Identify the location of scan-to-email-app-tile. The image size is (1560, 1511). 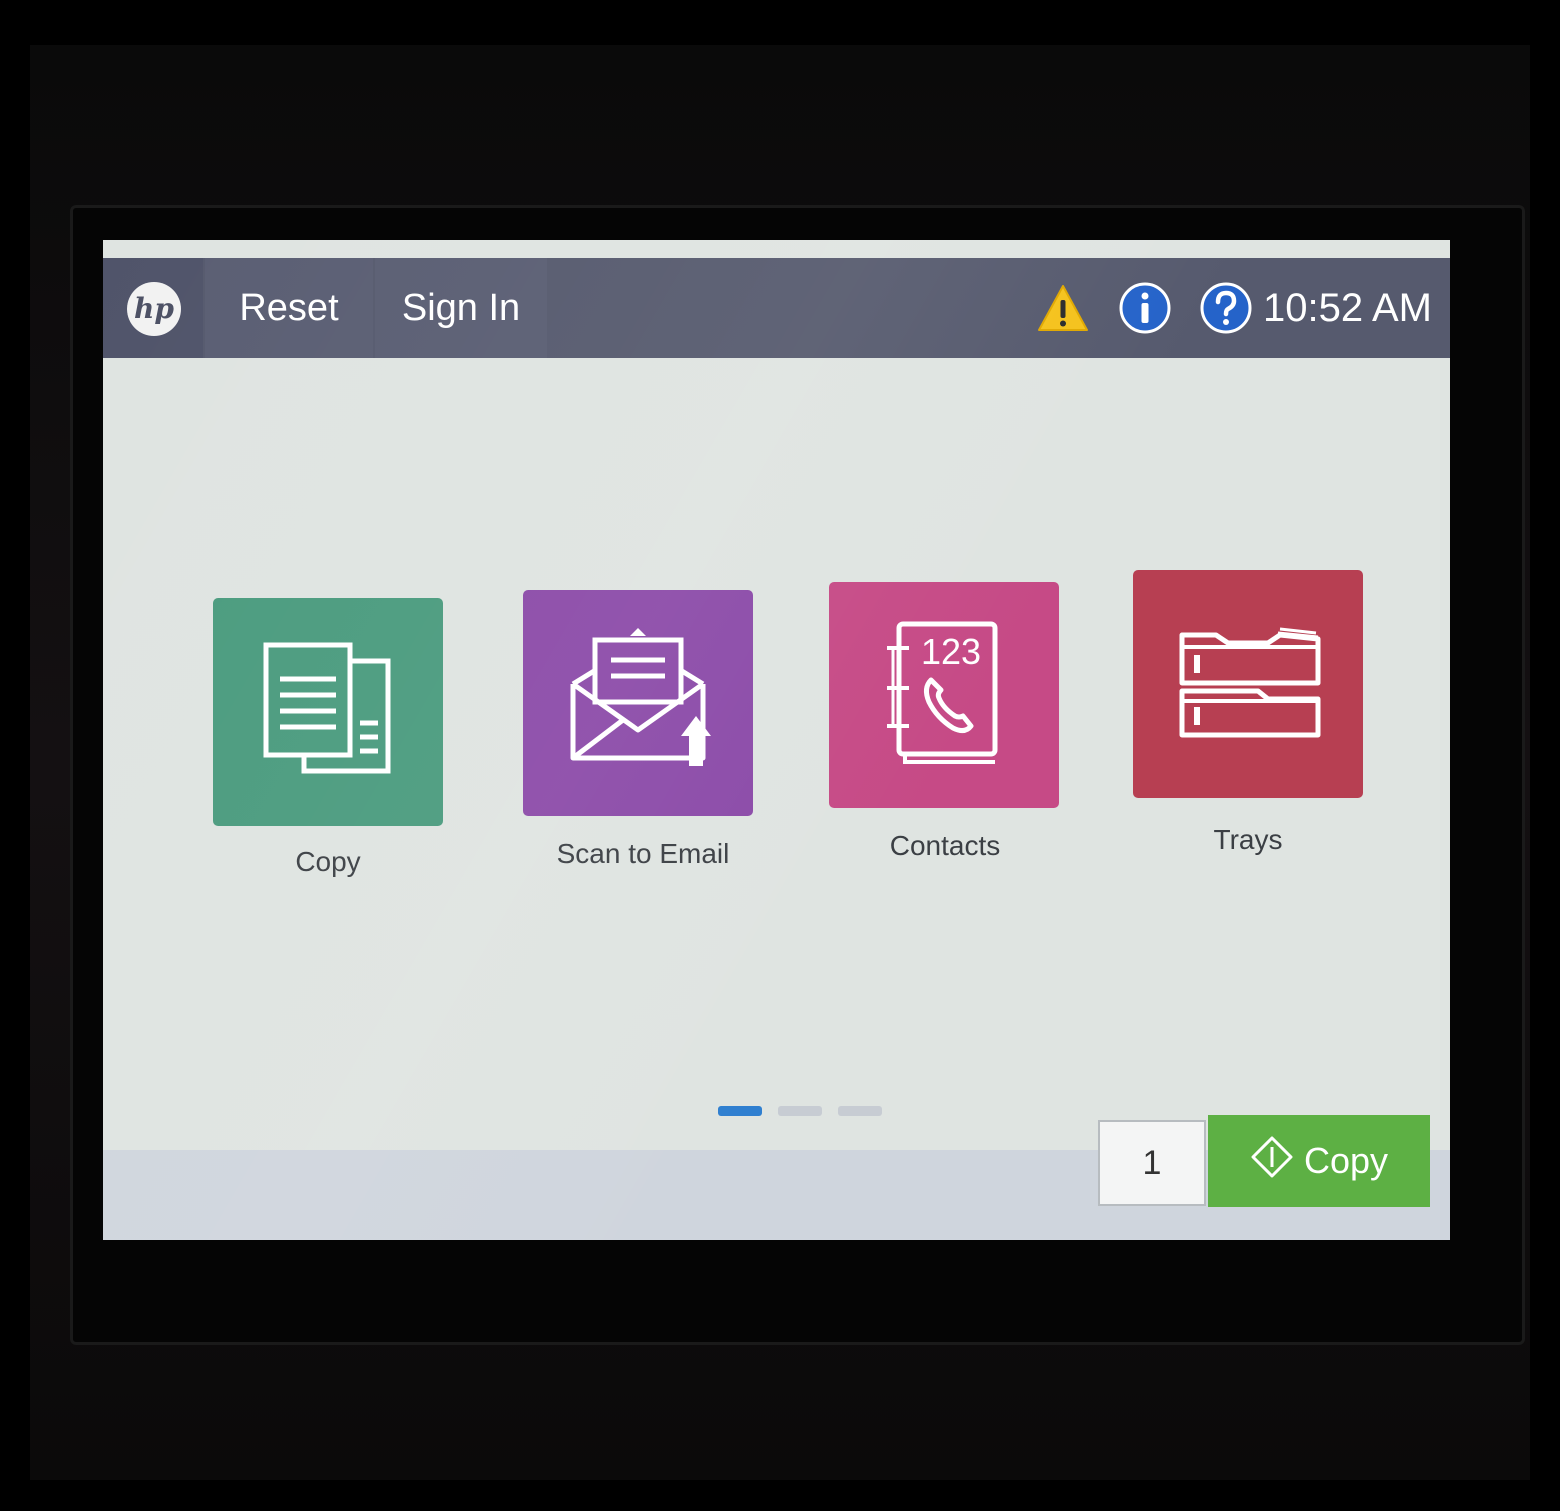
(638, 703).